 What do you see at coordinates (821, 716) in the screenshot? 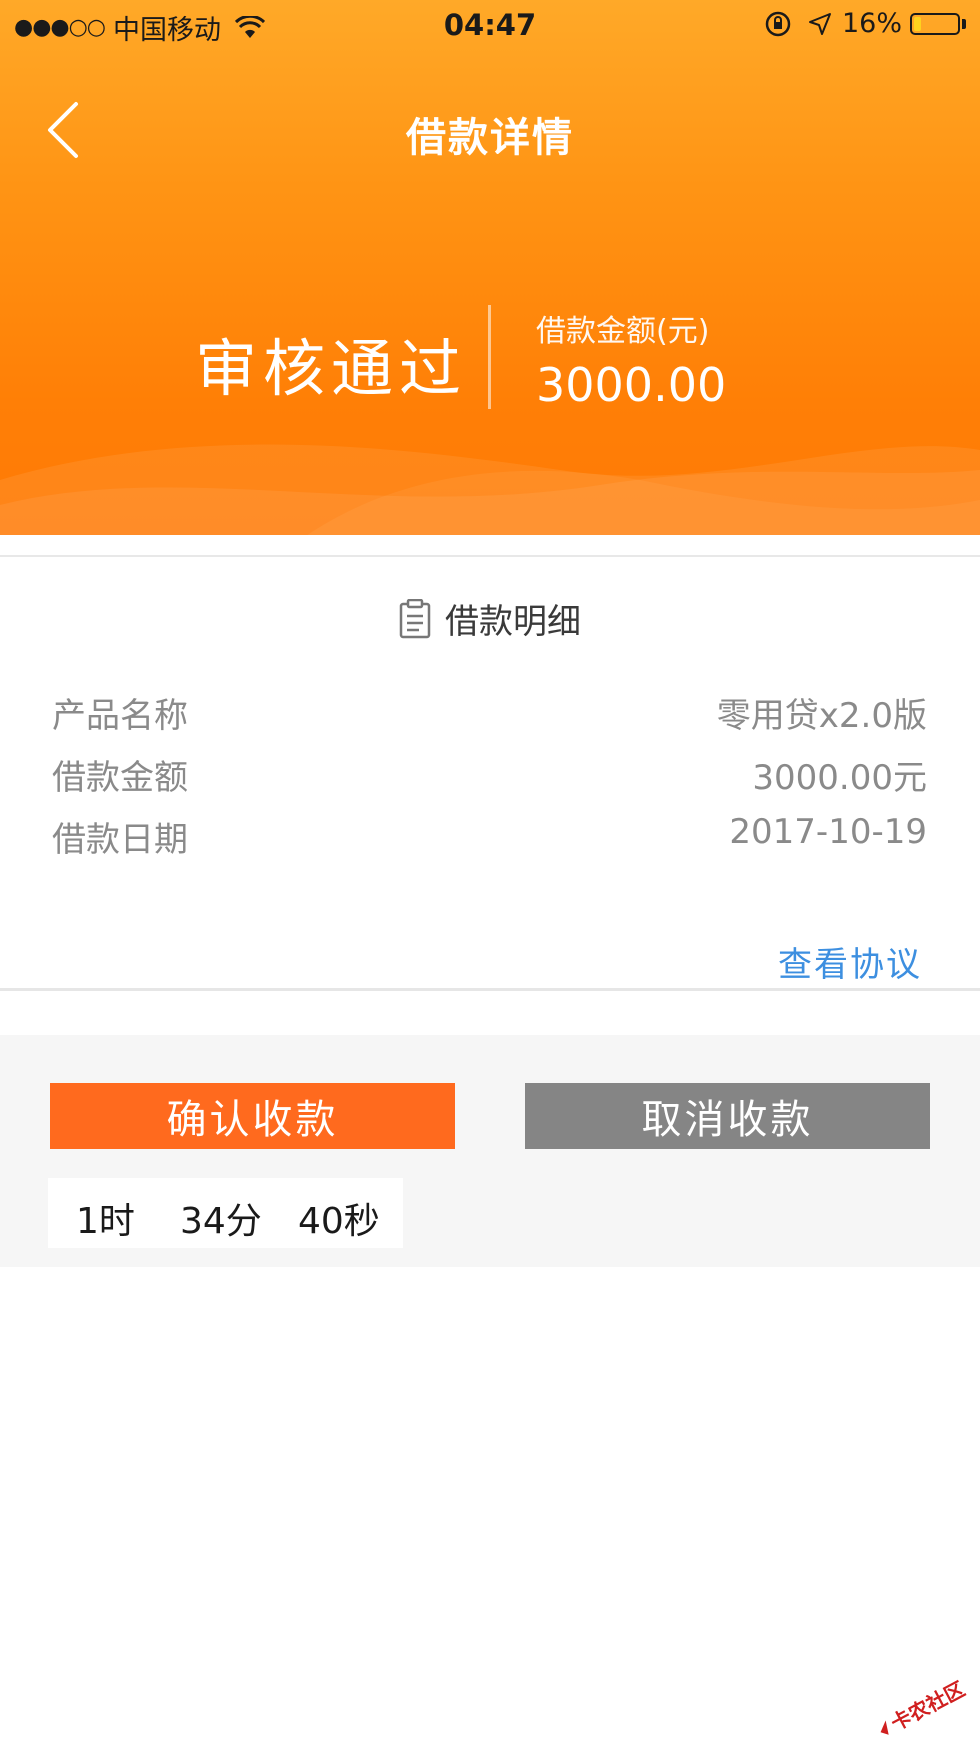
I see `detail-value: 零用贷x2.0版` at bounding box center [821, 716].